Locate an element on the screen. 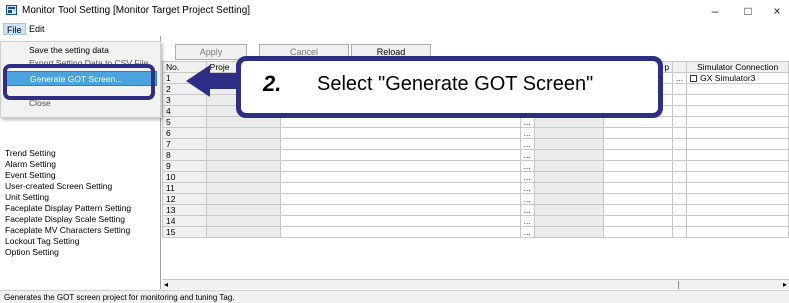  menu-item-save-setting-data: Save the setting data is located at coordinates (69, 50).